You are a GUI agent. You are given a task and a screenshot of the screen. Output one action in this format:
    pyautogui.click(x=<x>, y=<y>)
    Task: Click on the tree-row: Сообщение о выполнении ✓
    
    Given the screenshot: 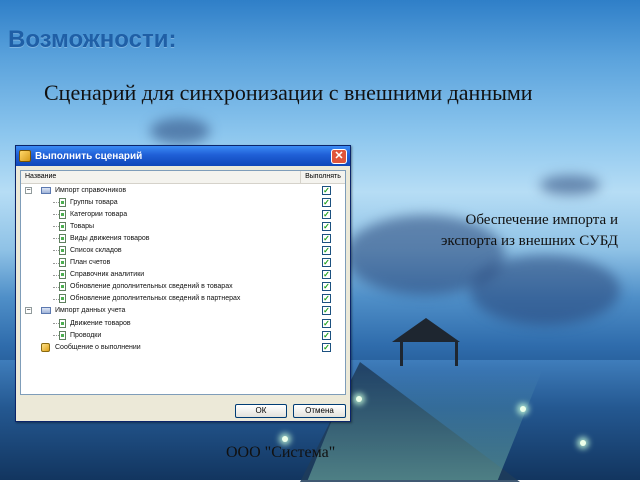 What is the action you would take?
    pyautogui.click(x=183, y=347)
    